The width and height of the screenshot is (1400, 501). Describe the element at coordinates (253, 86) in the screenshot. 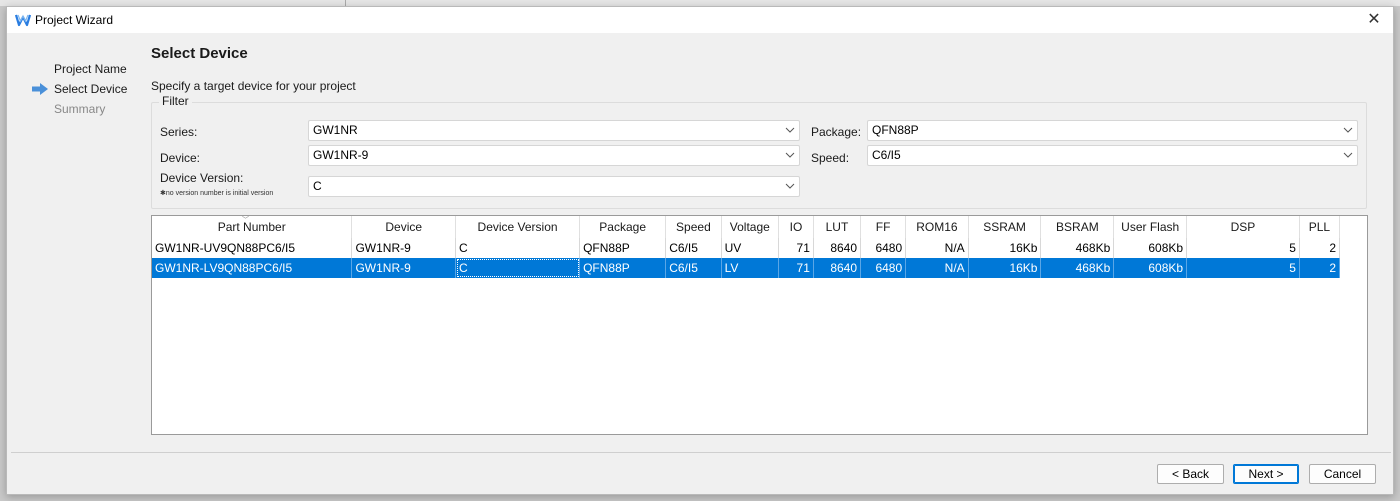

I see `page-subtitle: Specify a target device for your project` at that location.